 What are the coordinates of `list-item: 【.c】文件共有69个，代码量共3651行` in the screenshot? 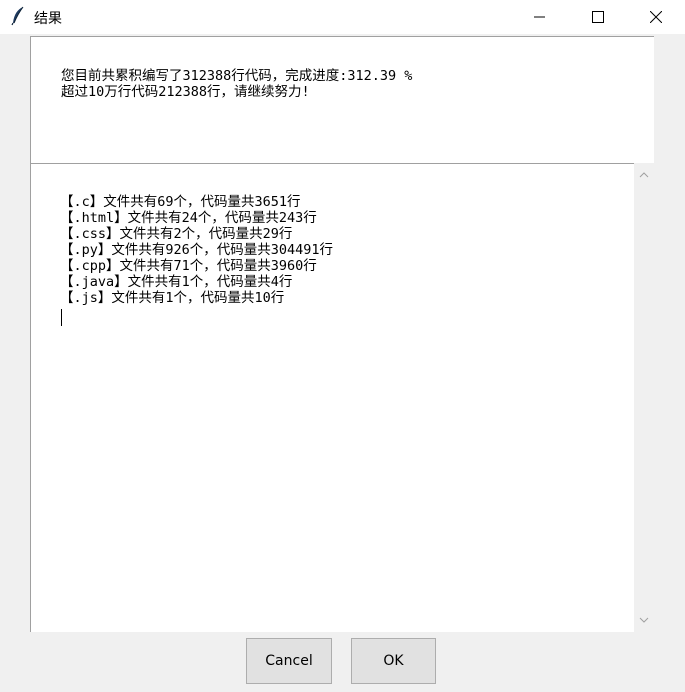 It's located at (180, 202).